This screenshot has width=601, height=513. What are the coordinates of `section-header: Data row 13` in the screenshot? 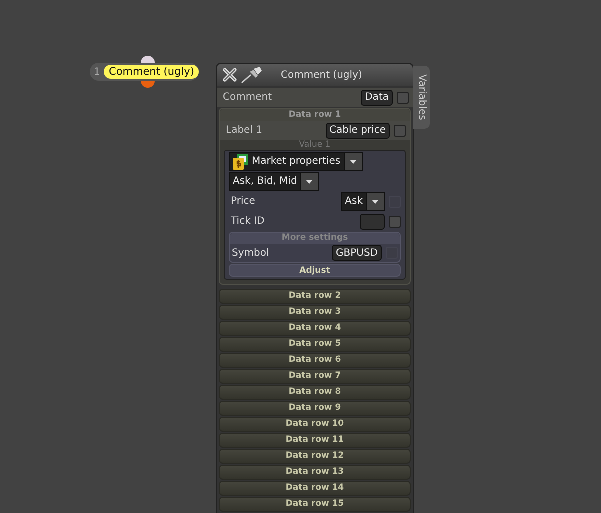 It's located at (315, 472).